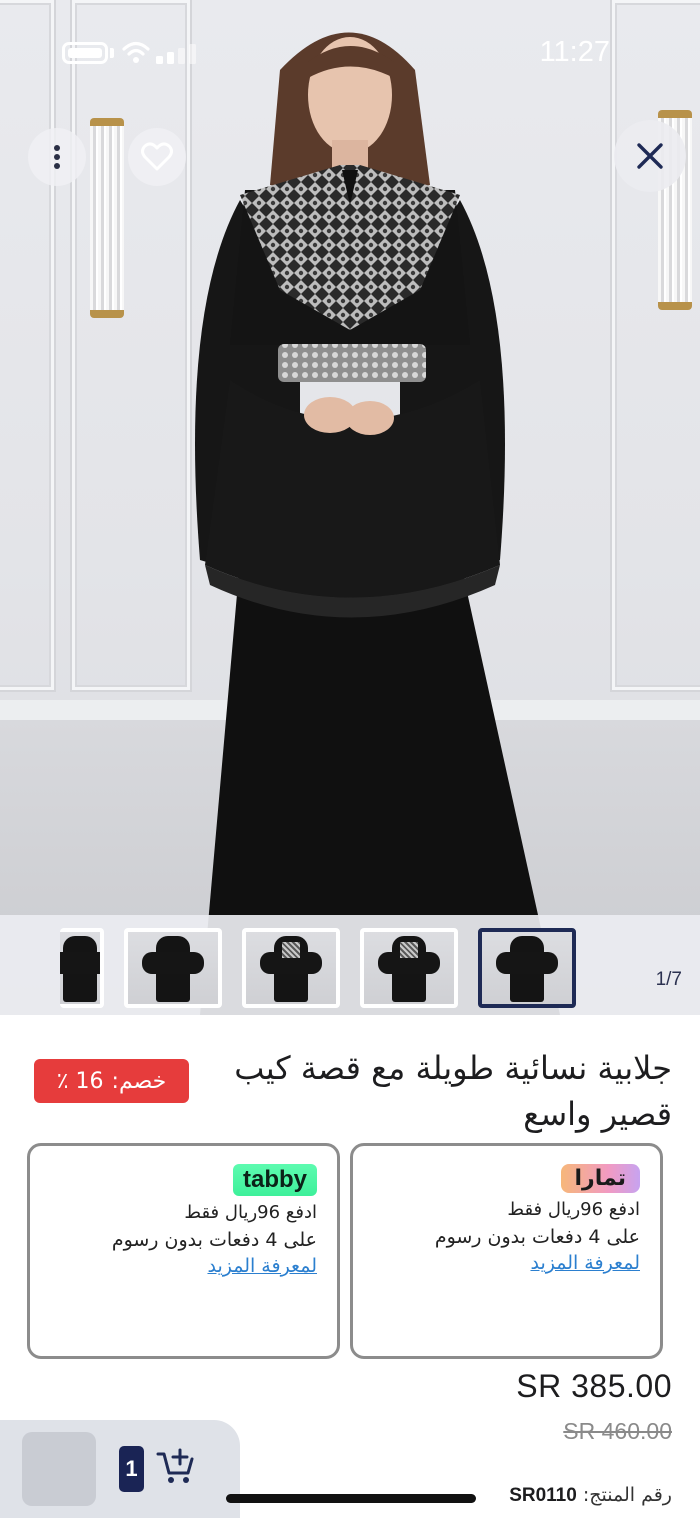  I want to click on tabby-line2: على 4 دفعات بدون رسوم, so click(214, 1240).